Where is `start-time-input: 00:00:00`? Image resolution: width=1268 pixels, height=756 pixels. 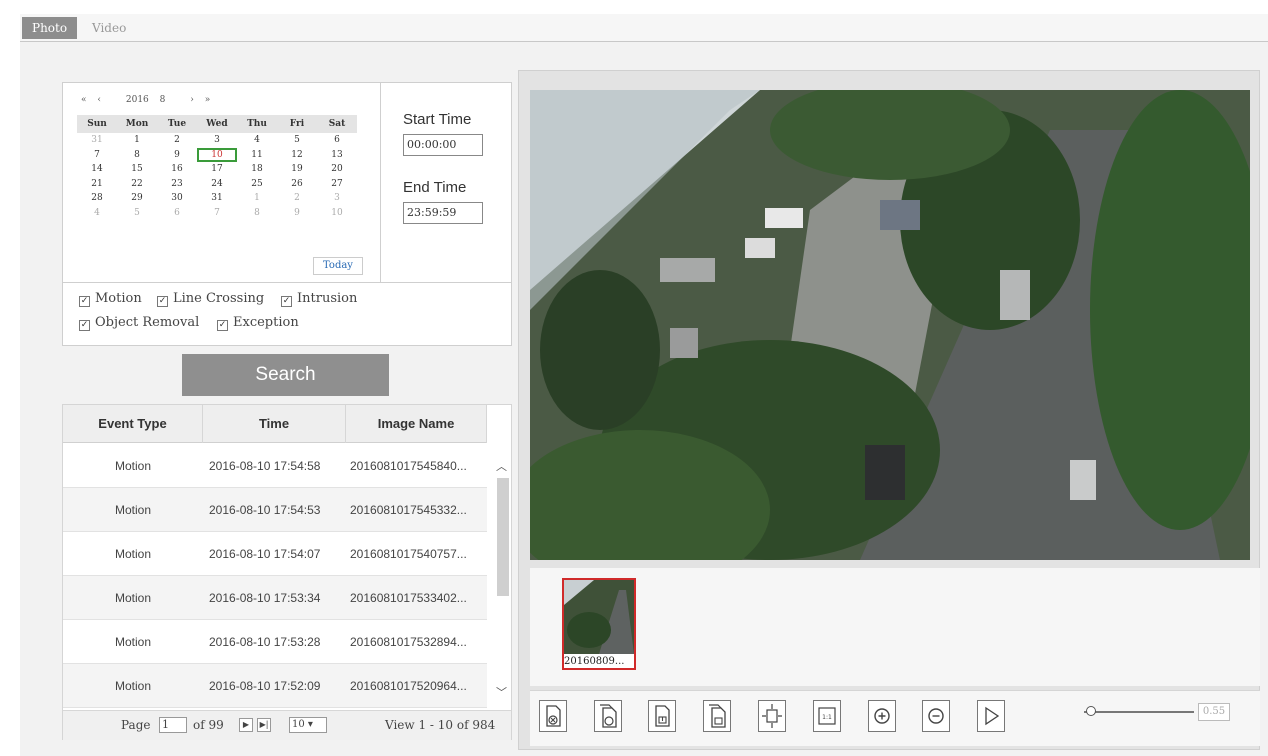
start-time-input: 00:00:00 is located at coordinates (443, 145).